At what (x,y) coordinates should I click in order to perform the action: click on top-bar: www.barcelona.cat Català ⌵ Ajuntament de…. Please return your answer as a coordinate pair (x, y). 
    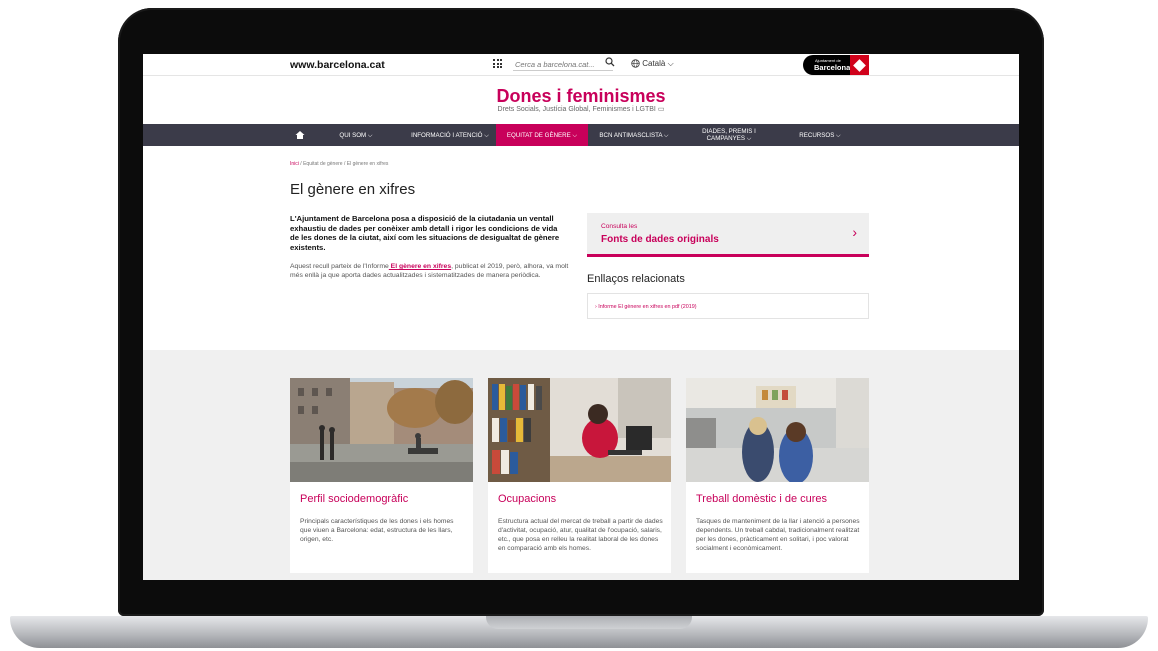
    Looking at the image, I should click on (581, 65).